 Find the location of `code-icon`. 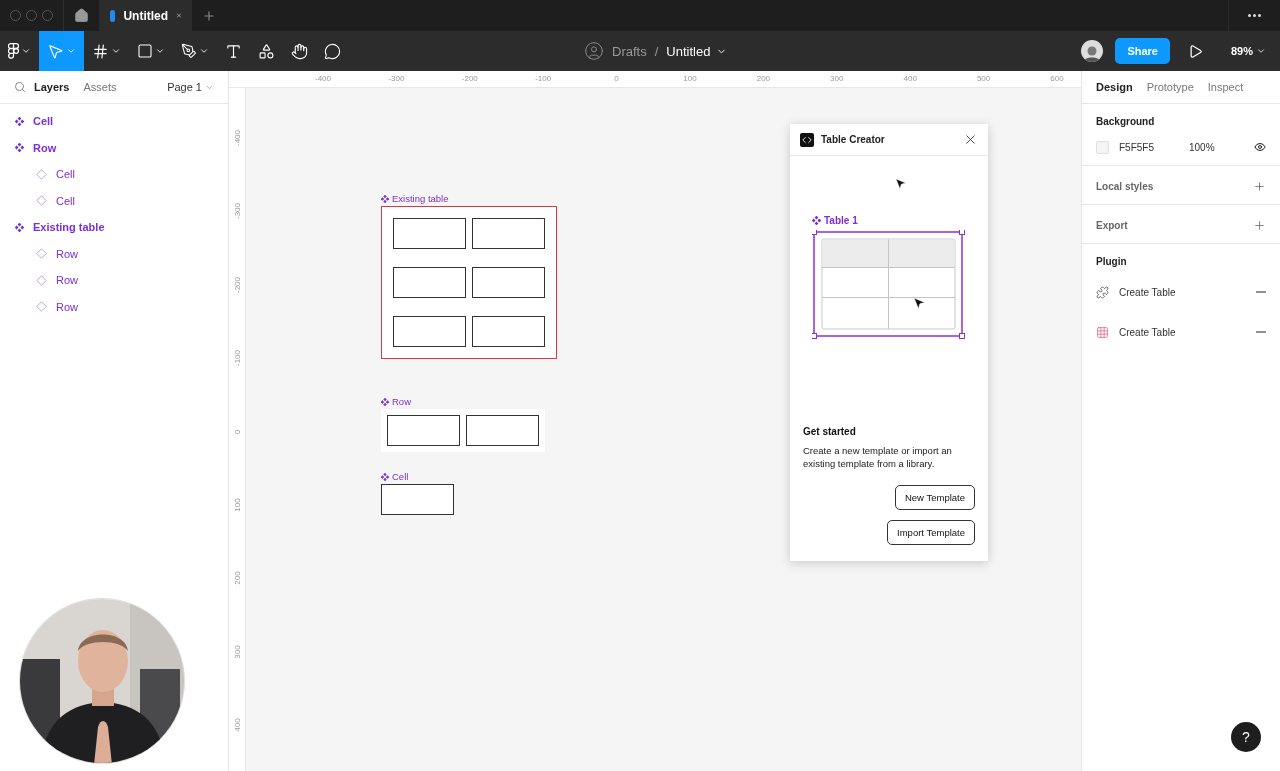

code-icon is located at coordinates (807, 139).